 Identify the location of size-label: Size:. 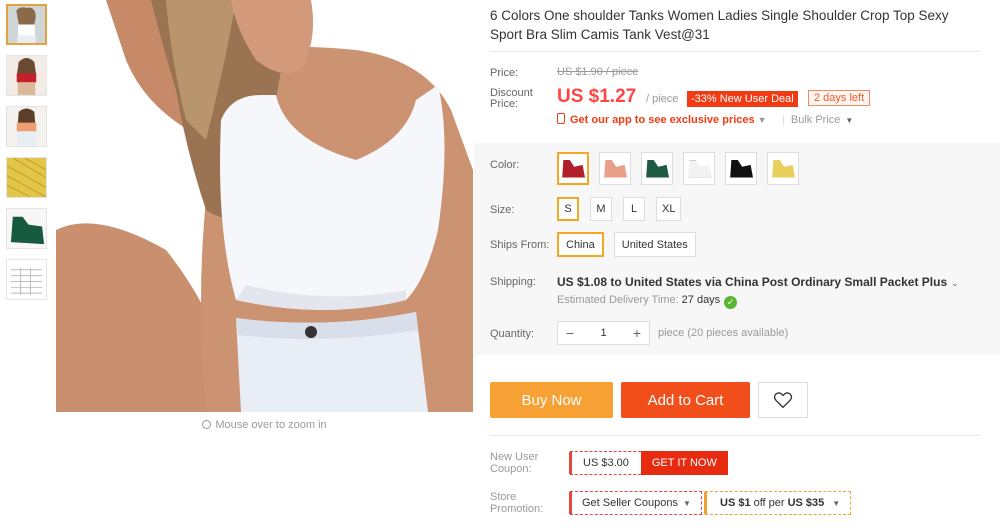
(502, 210).